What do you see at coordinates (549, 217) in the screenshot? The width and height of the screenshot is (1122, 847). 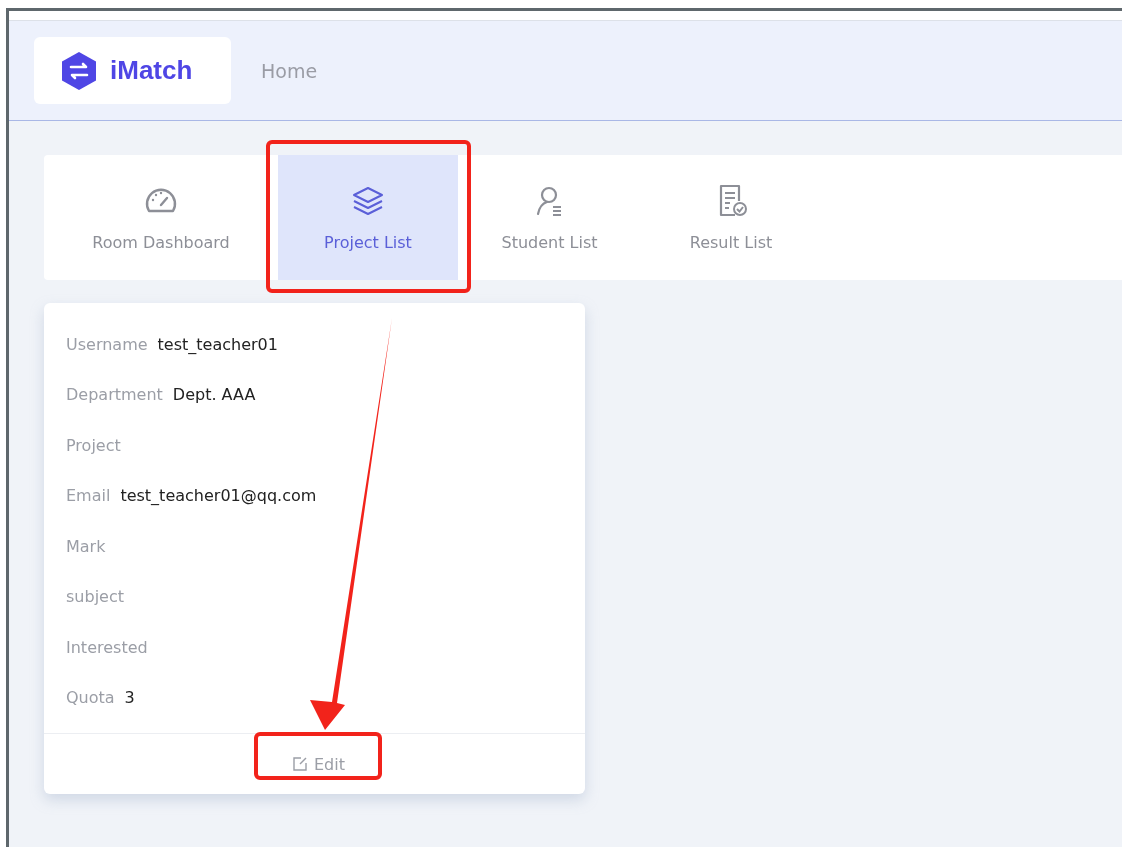 I see `nav-tab: Student List` at bounding box center [549, 217].